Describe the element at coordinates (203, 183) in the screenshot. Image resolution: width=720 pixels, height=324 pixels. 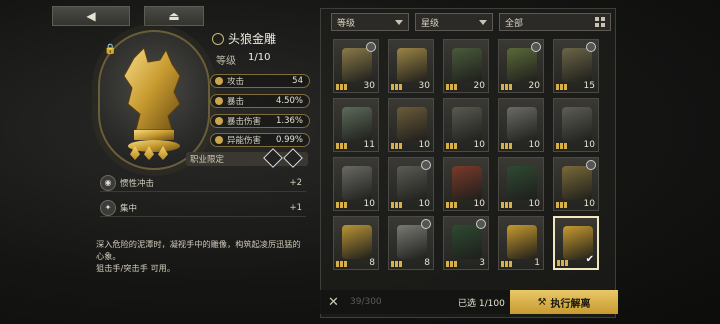
I see `skill-row: ◉ 惯性冲击 +2` at that location.